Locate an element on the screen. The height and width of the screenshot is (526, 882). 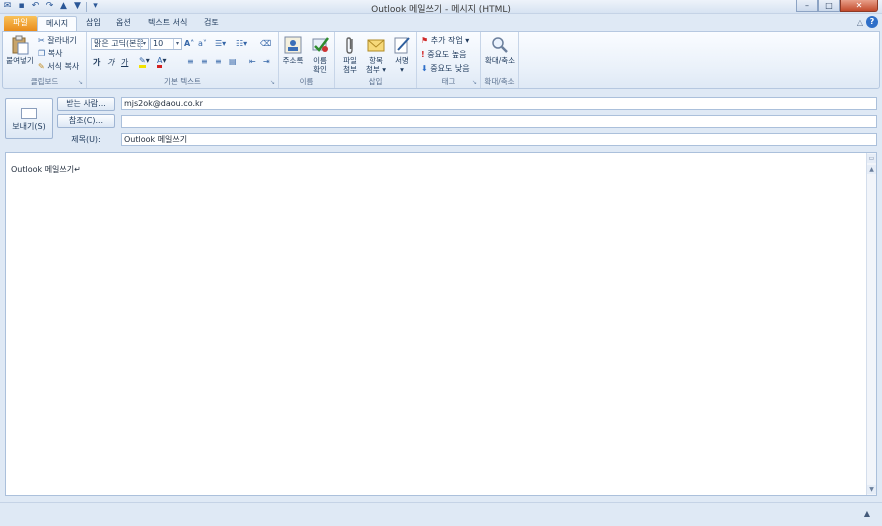
highlighter-icon: ✎ is located at coordinates (142, 62).